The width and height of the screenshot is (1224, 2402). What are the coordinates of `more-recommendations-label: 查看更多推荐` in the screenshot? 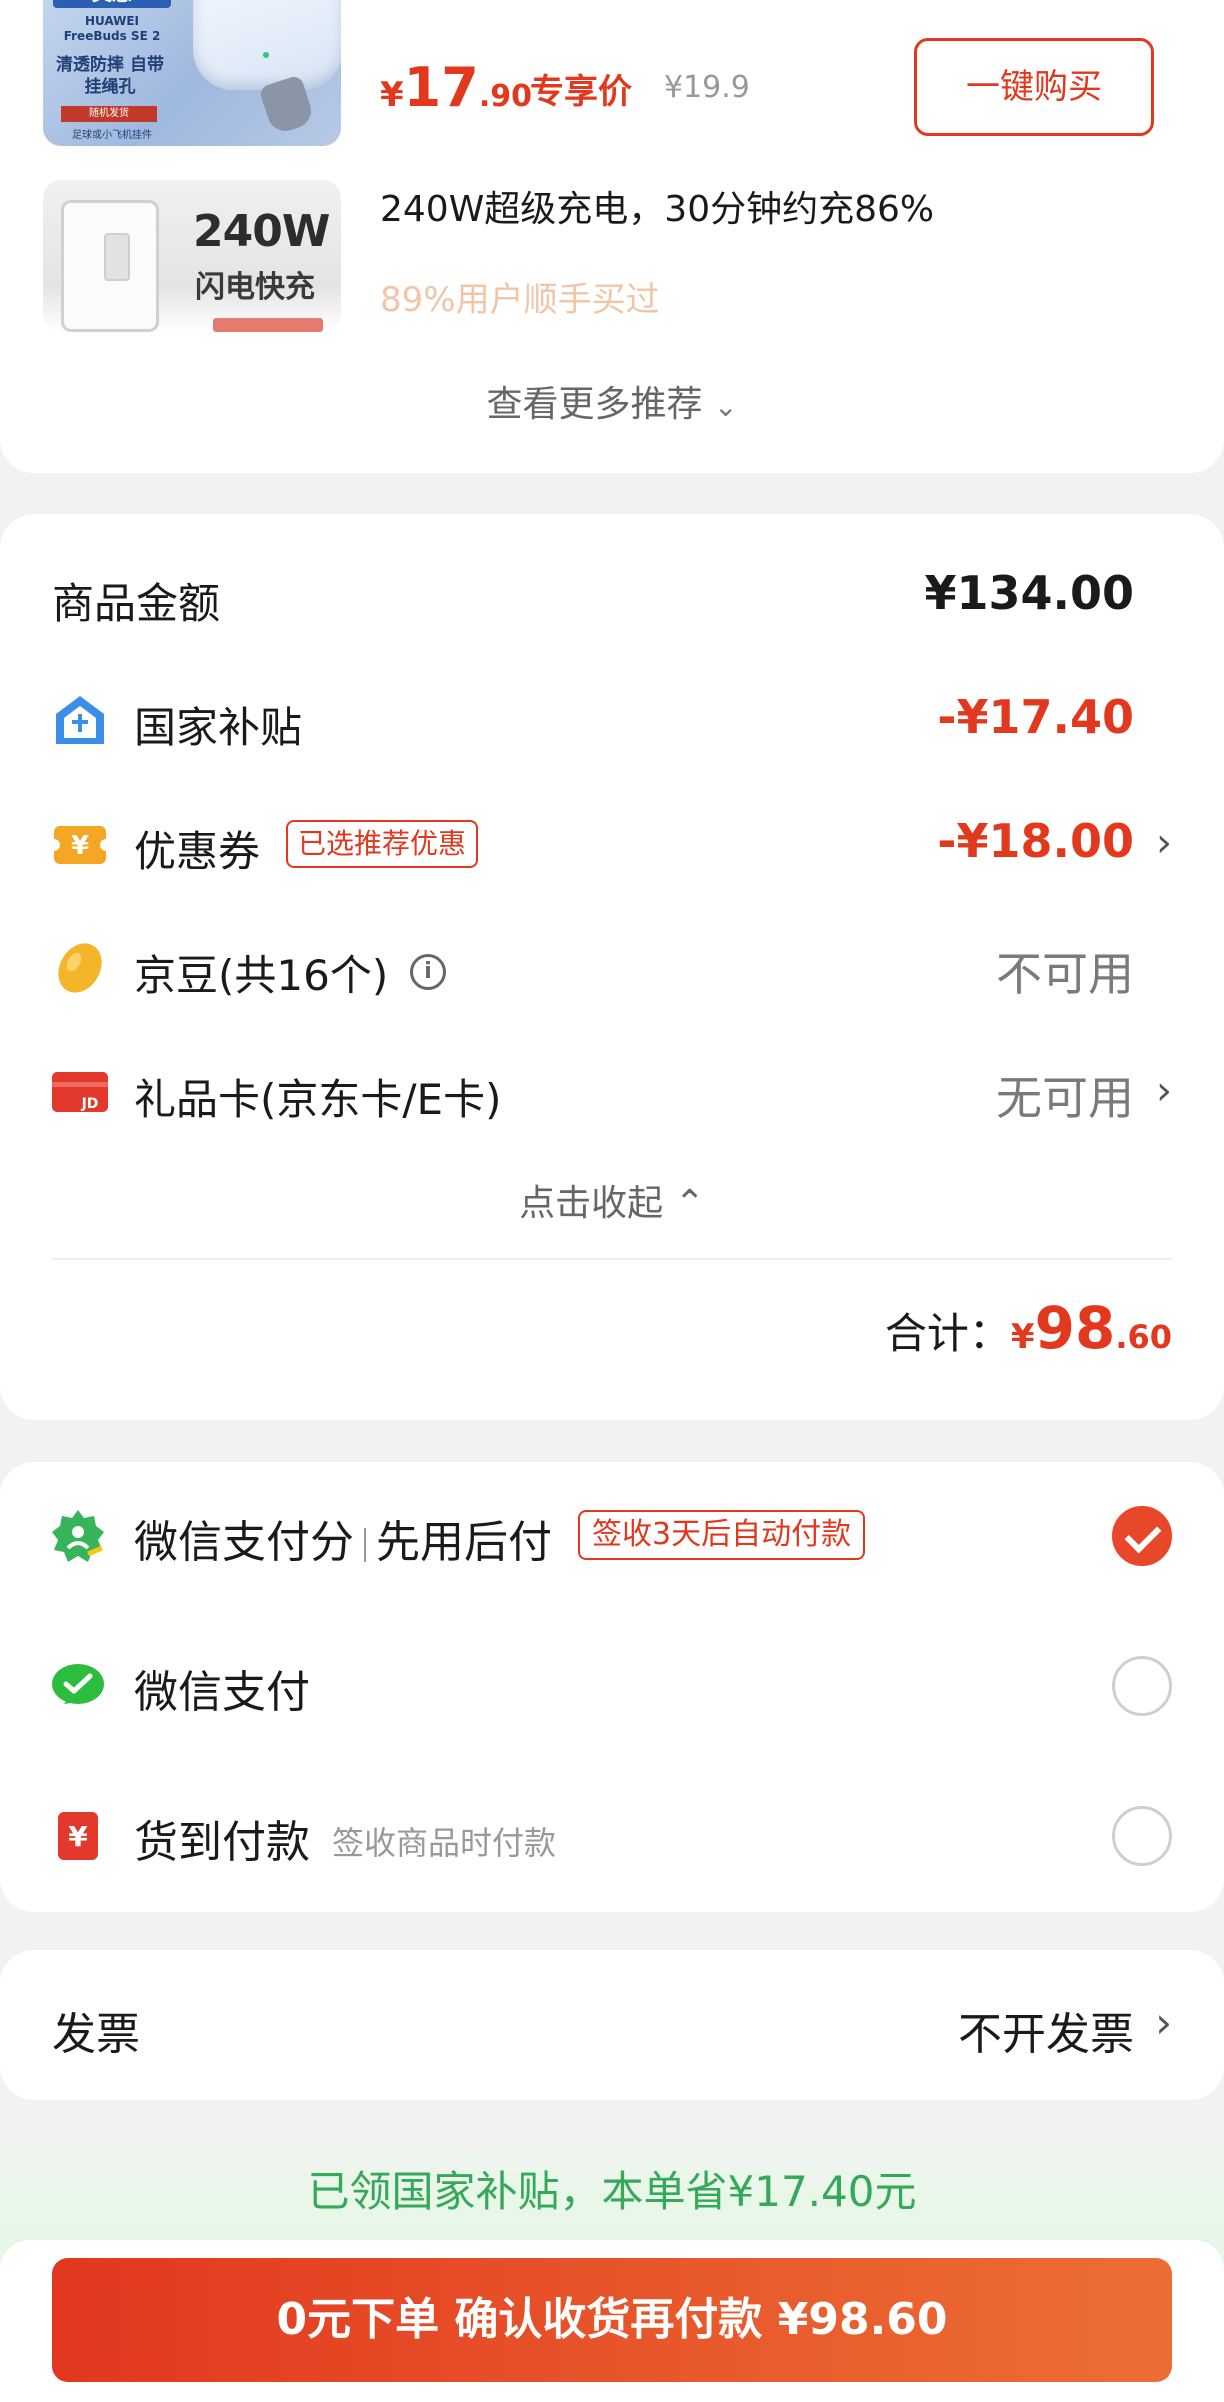 It's located at (594, 404).